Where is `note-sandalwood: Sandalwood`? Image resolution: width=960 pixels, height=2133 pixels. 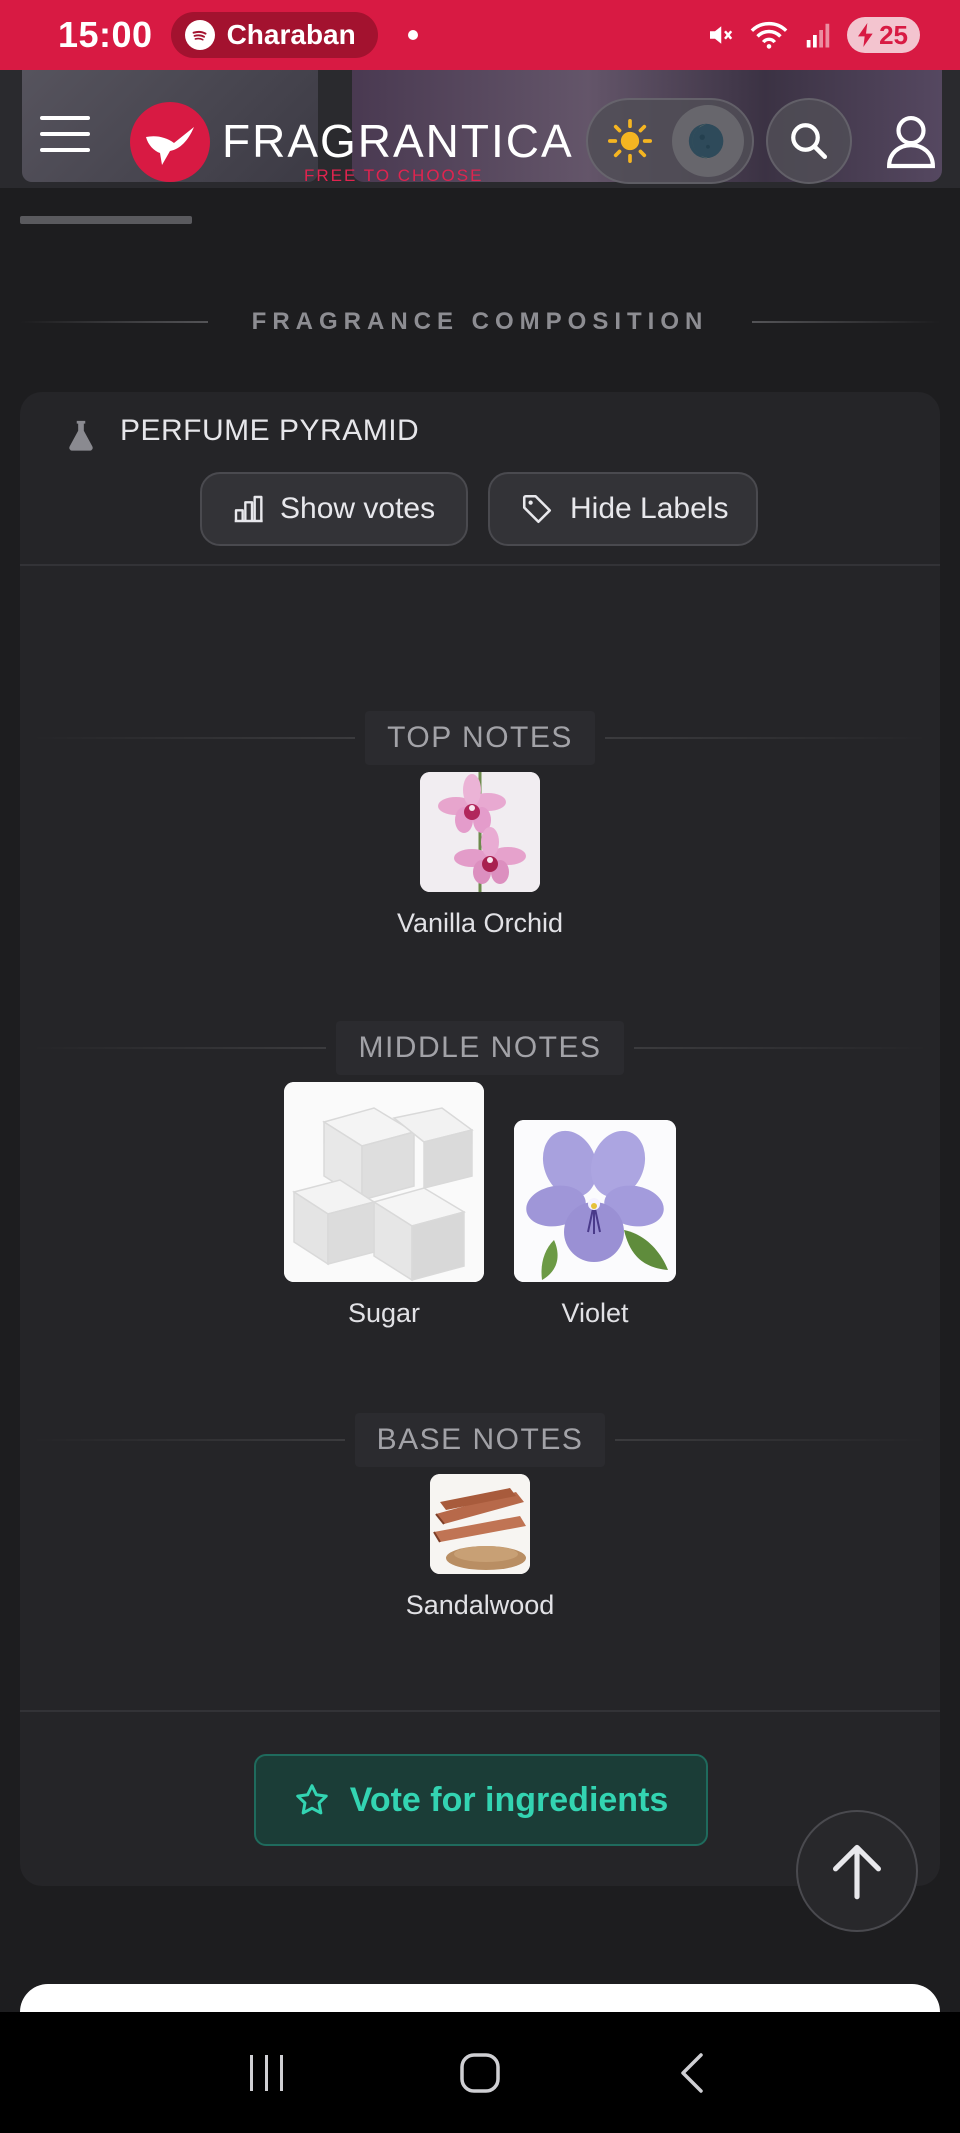
note-sandalwood: Sandalwood is located at coordinates (480, 1547).